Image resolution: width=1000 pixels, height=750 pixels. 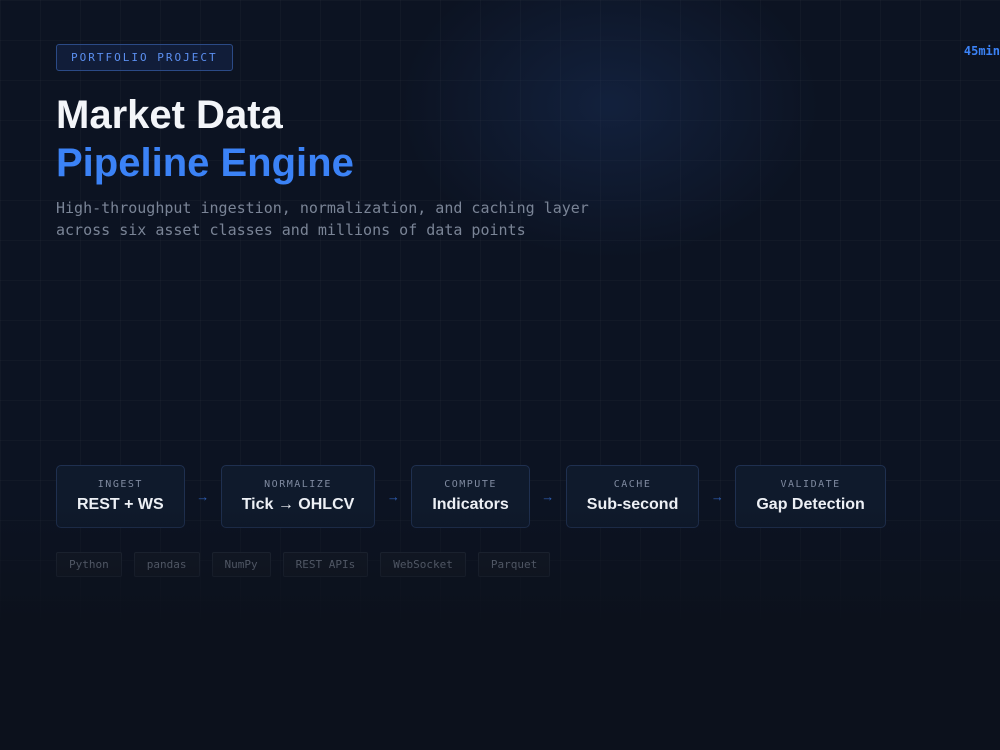 What do you see at coordinates (632, 504) in the screenshot?
I see `stage-value: Sub-second` at bounding box center [632, 504].